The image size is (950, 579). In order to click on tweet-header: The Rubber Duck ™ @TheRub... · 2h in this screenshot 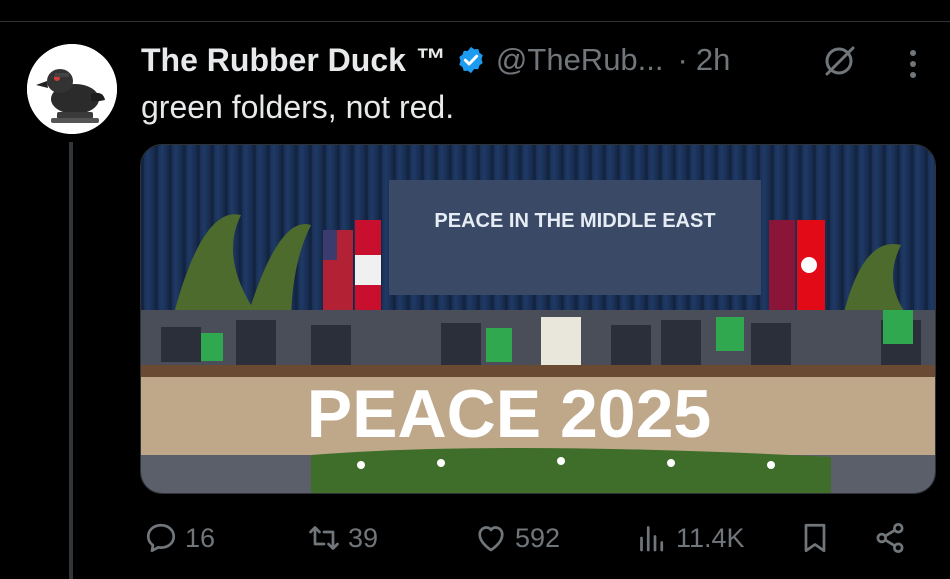, I will do `click(435, 60)`.